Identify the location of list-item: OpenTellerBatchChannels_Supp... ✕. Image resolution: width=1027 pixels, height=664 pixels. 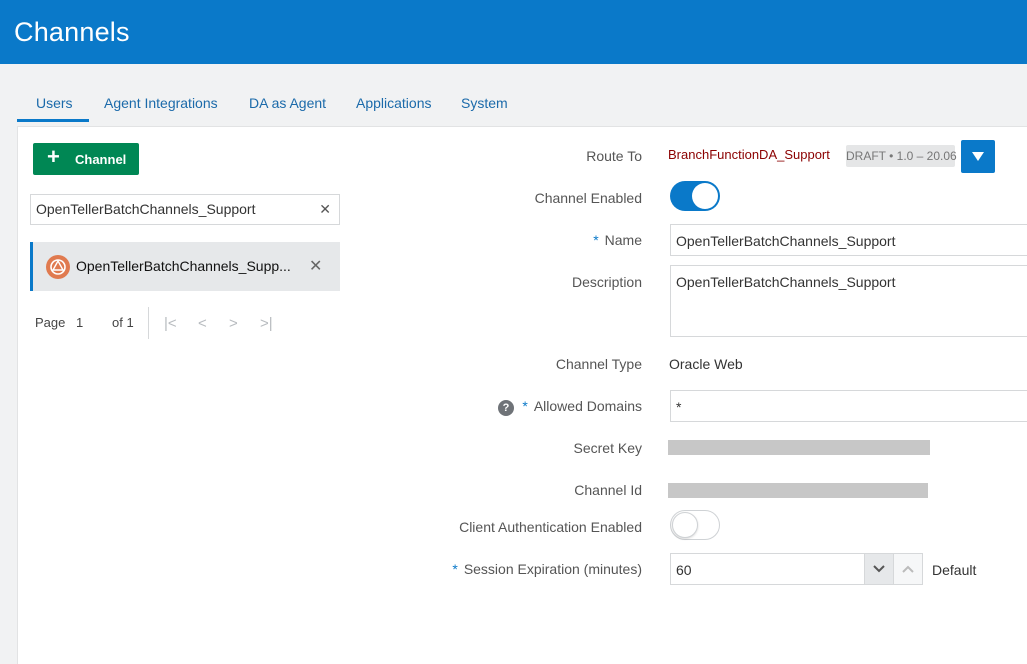
(185, 266).